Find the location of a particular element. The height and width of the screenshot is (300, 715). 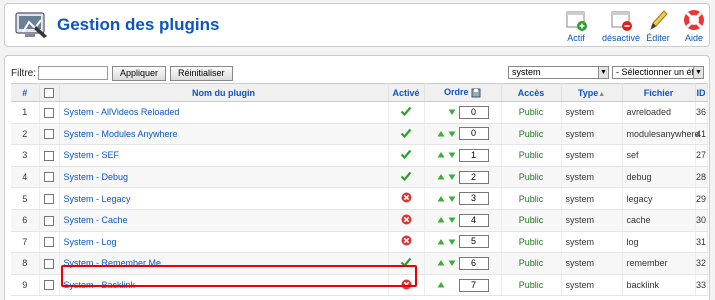

help-button: Aide is located at coordinates (692, 27).